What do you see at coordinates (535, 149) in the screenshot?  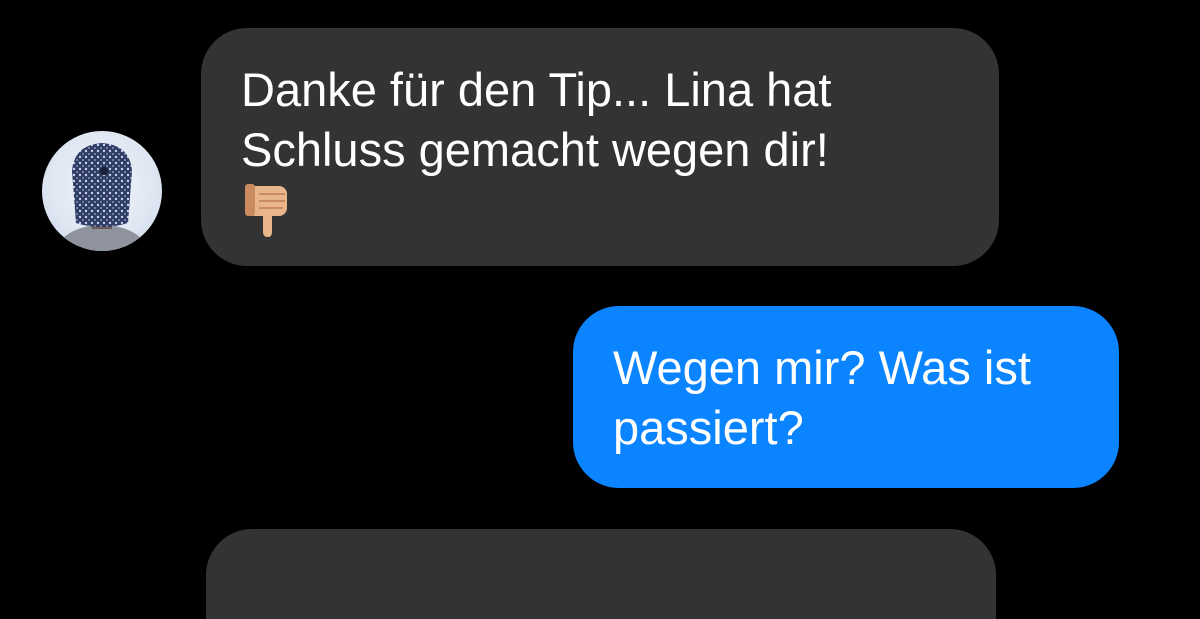 I see `message-text-line: Schluss gemacht wegen dir!` at bounding box center [535, 149].